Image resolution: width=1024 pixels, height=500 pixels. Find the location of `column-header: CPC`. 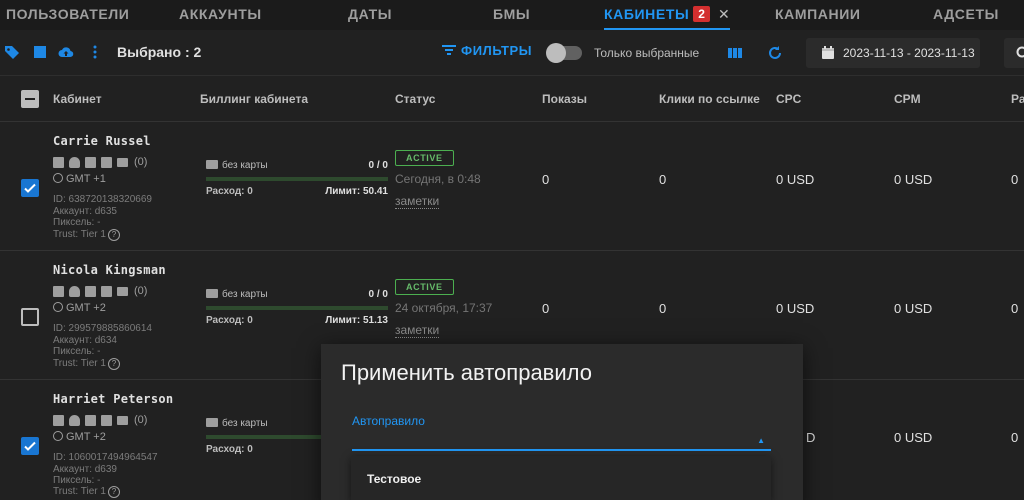

column-header: CPC is located at coordinates (788, 99).